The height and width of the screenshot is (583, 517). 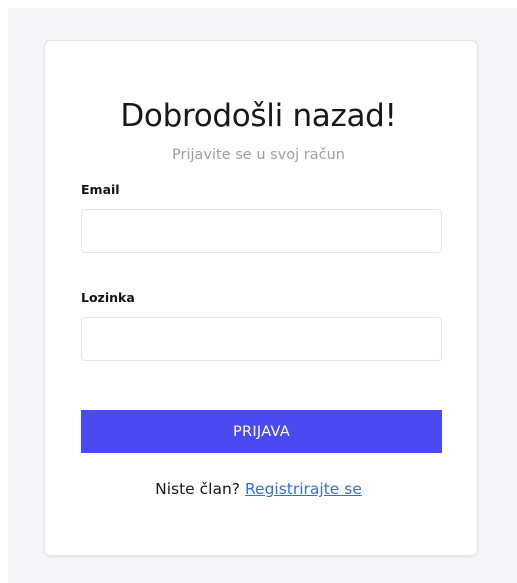 I want to click on password-field, so click(x=261, y=339).